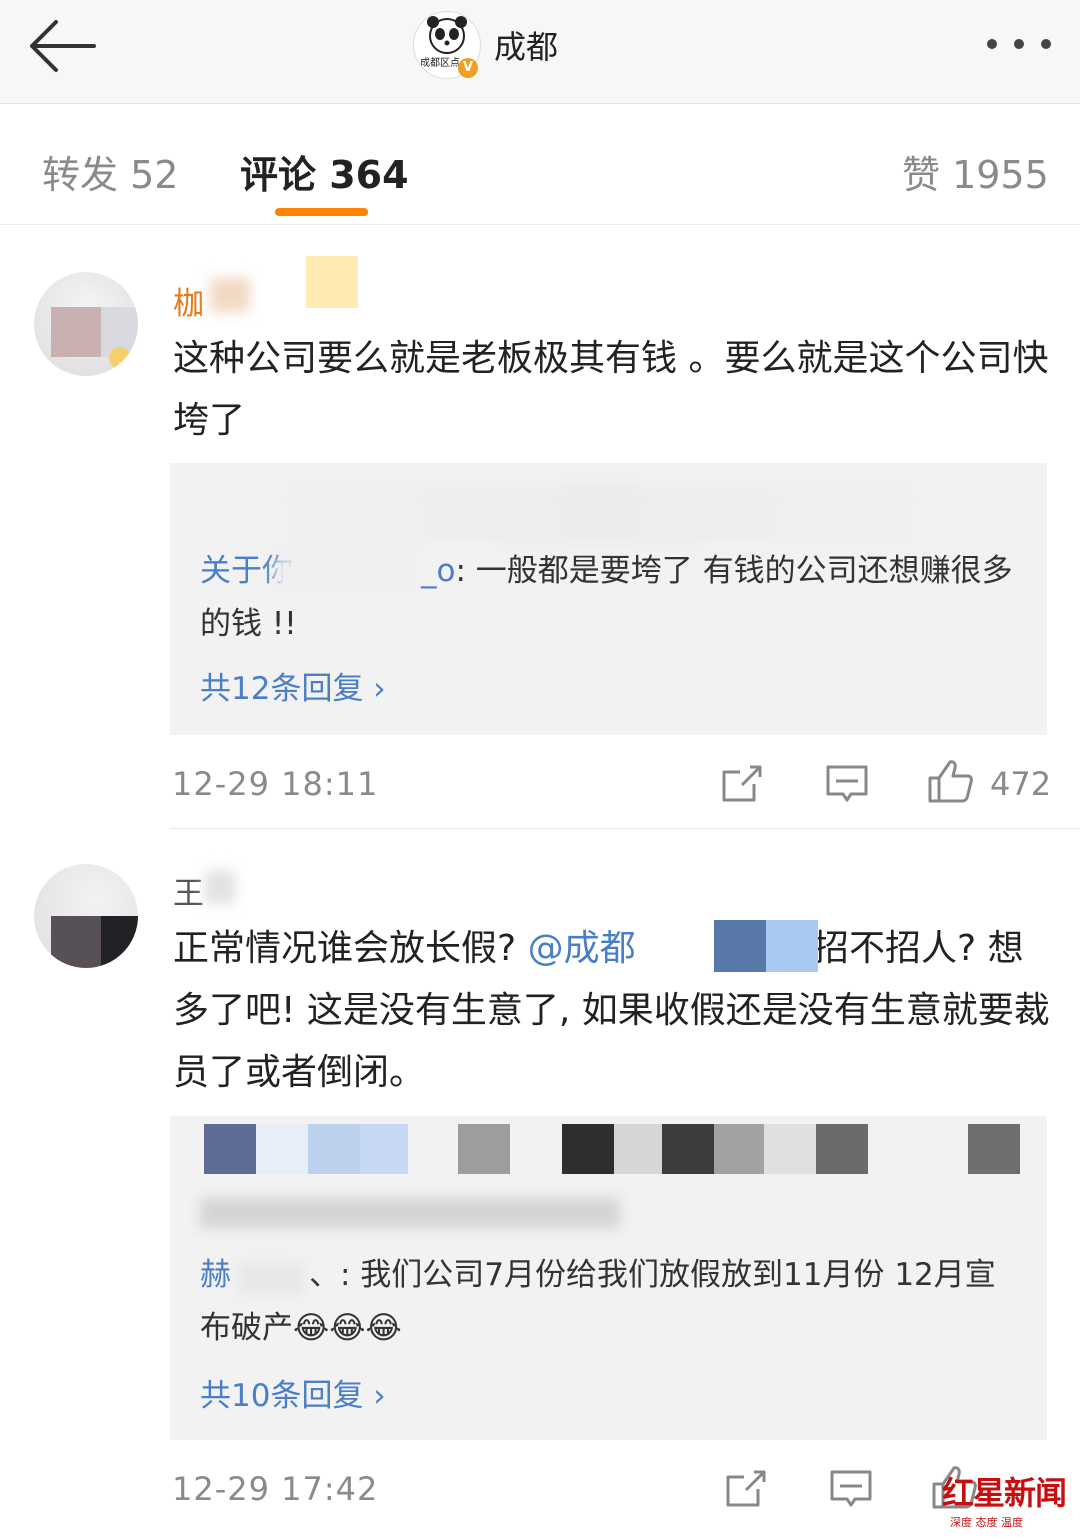 Image resolution: width=1080 pixels, height=1539 pixels. Describe the element at coordinates (275, 784) in the screenshot. I see `comment-time: 12-29 18:11` at that location.